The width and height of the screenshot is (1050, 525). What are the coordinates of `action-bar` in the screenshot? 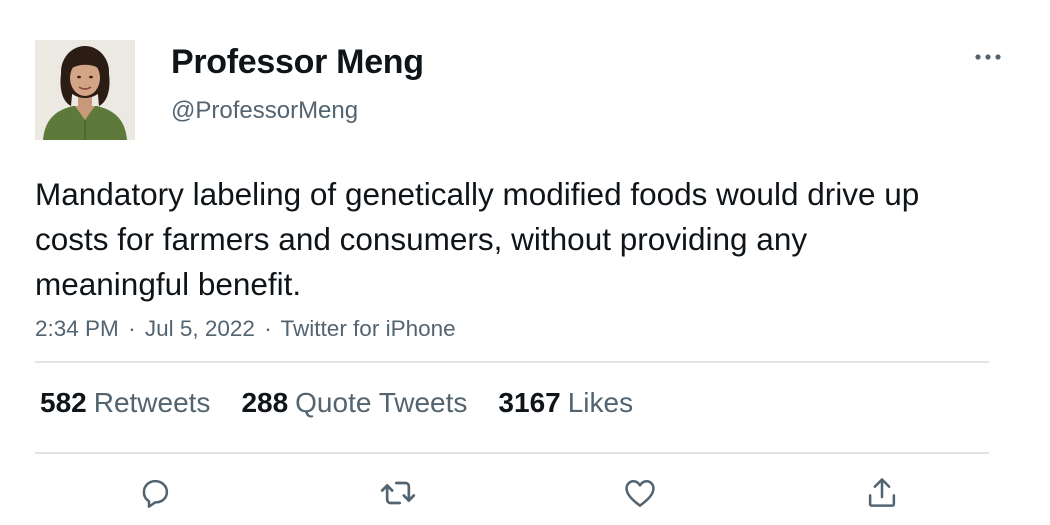 It's located at (525, 495).